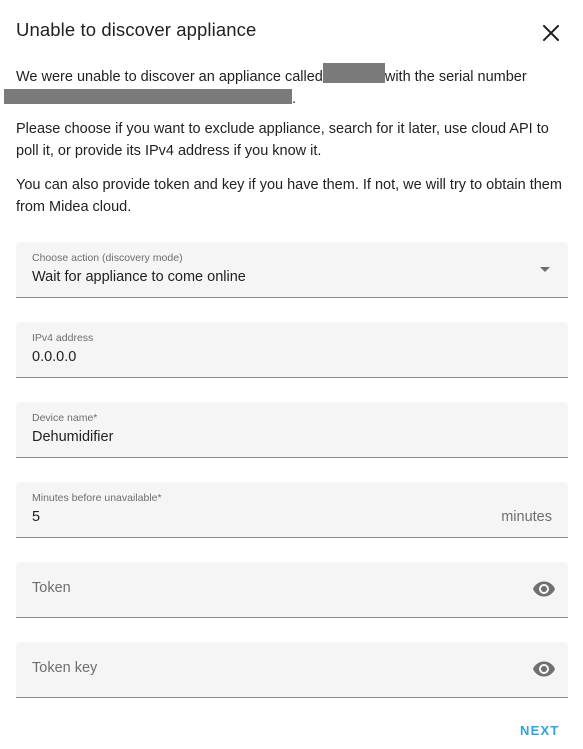 This screenshot has width=583, height=749. What do you see at coordinates (65, 668) in the screenshot?
I see `token-key-placeholder: Token key` at bounding box center [65, 668].